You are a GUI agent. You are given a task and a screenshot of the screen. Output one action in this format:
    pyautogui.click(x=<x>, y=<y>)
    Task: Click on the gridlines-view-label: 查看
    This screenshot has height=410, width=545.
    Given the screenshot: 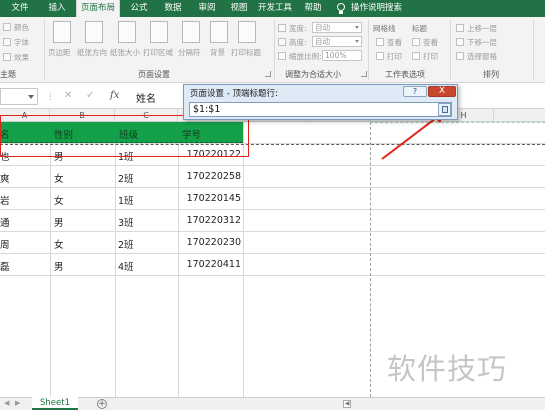 What is the action you would take?
    pyautogui.click(x=394, y=42)
    